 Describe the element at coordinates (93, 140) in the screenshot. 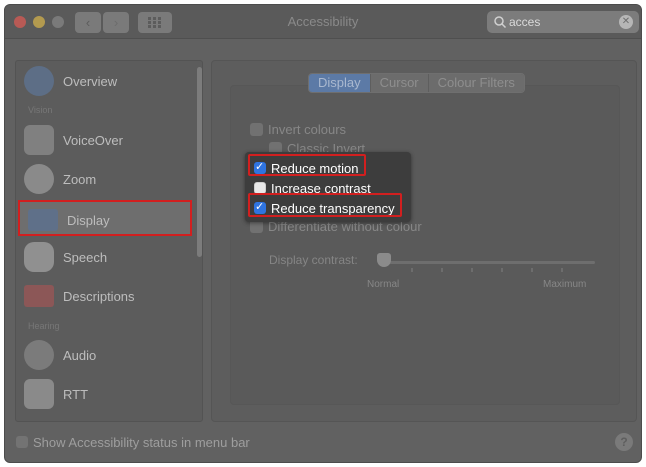

I see `sidebar-item-label: VoiceOver` at that location.